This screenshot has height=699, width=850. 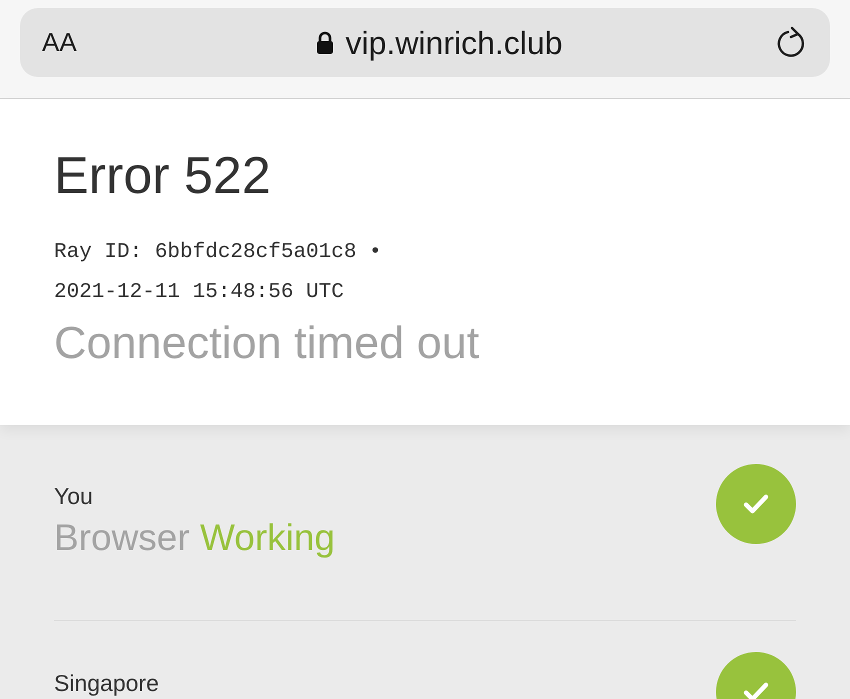 I want to click on address-bar: AA vip.winrich.club, so click(x=425, y=42).